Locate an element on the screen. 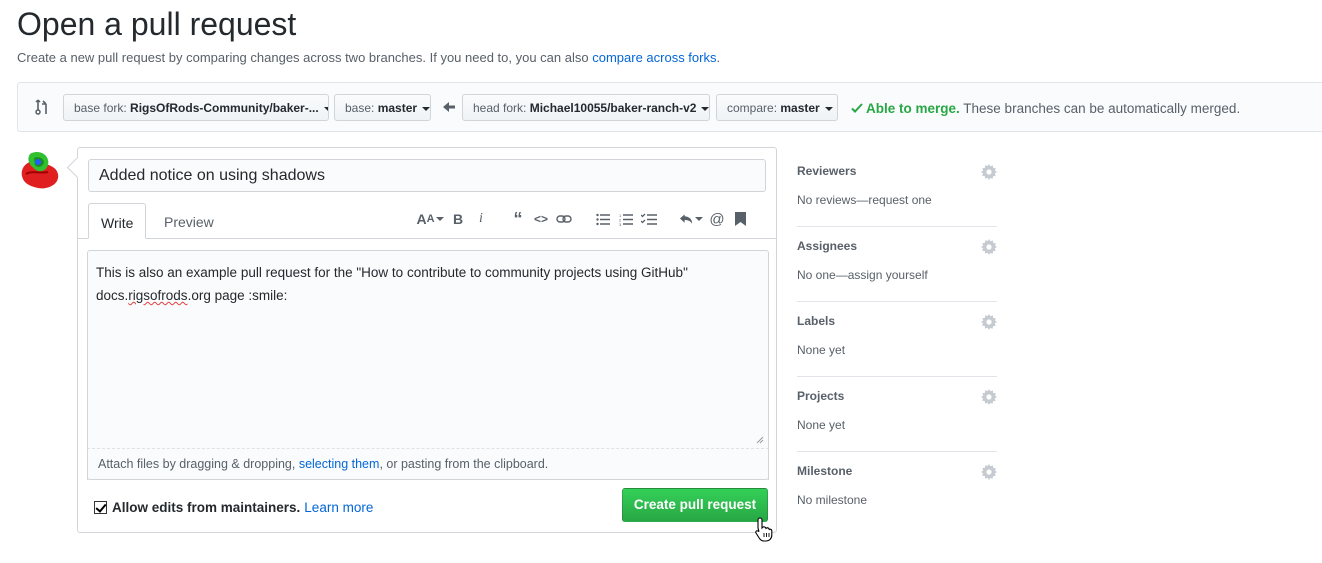  sidebar-section-assignees: Assignees No one—assign yourself is located at coordinates (897, 264).